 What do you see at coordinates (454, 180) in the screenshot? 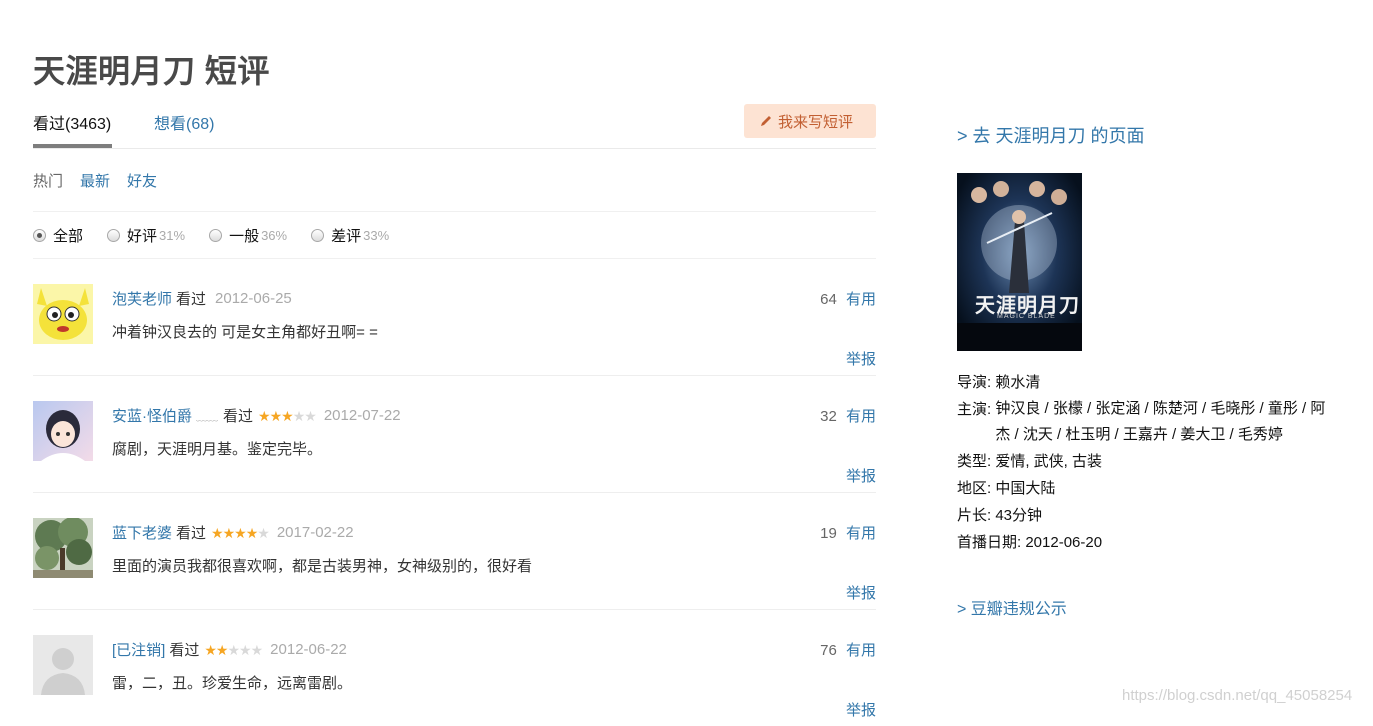
I see `sort-bar: 热门 最新 好友` at bounding box center [454, 180].